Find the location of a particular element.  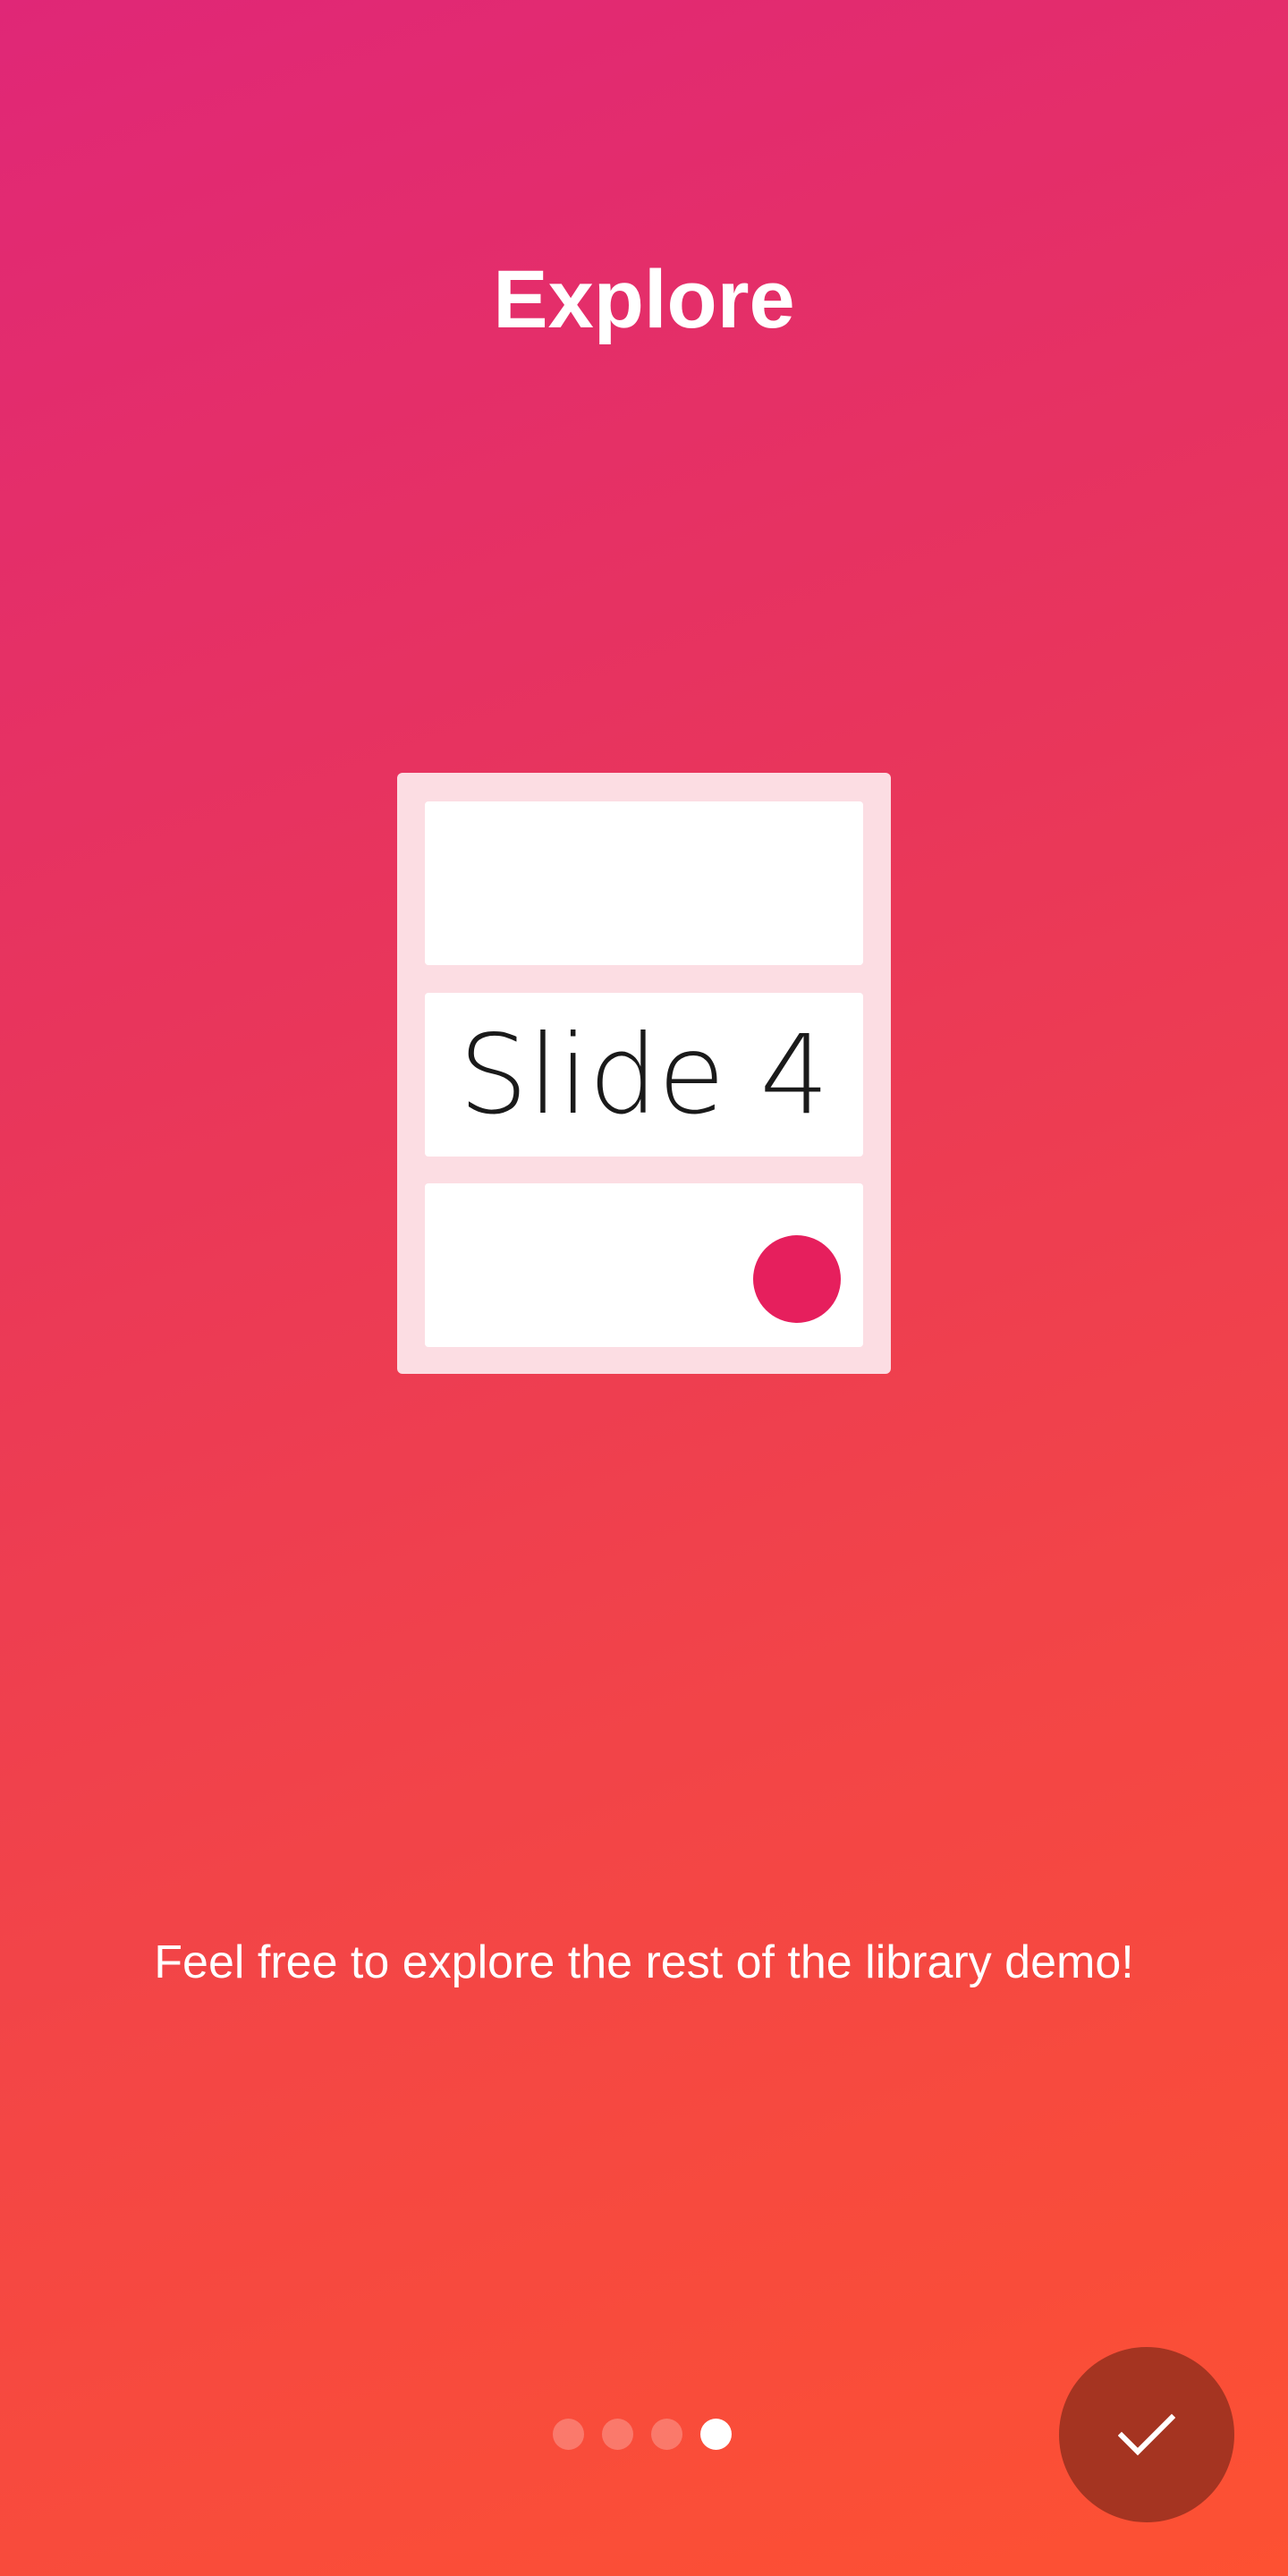

page-indicator-dot-active is located at coordinates (716, 2434).